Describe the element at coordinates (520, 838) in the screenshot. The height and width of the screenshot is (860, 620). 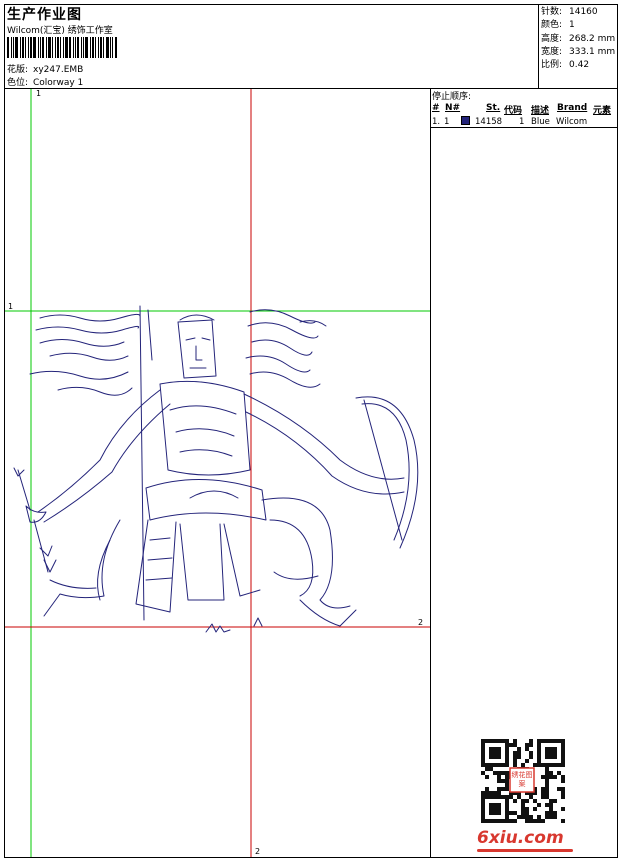
I see `site-logo: 6xiu.com` at that location.